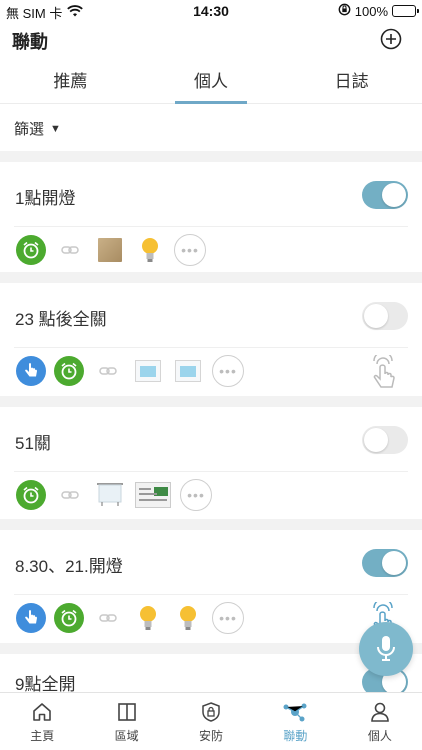 The width and height of the screenshot is (422, 750). I want to click on microphone-icon, so click(386, 648).